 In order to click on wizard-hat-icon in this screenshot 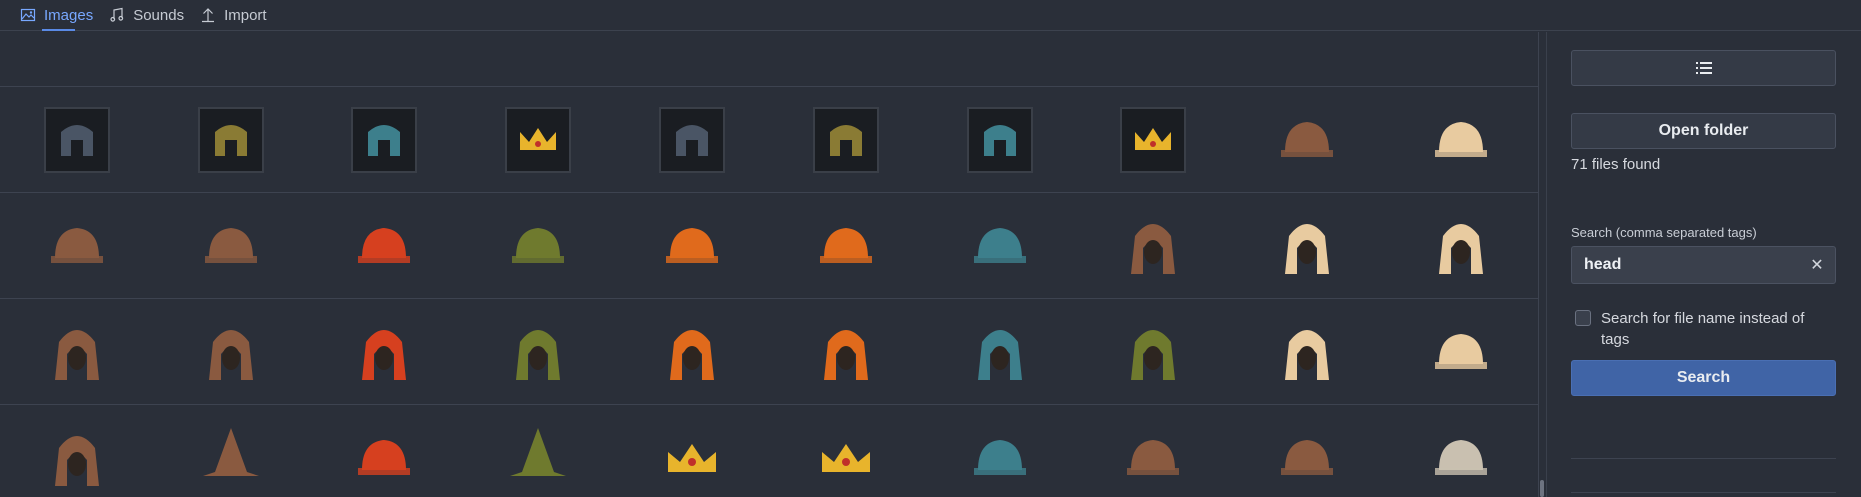, I will do `click(230, 451)`.